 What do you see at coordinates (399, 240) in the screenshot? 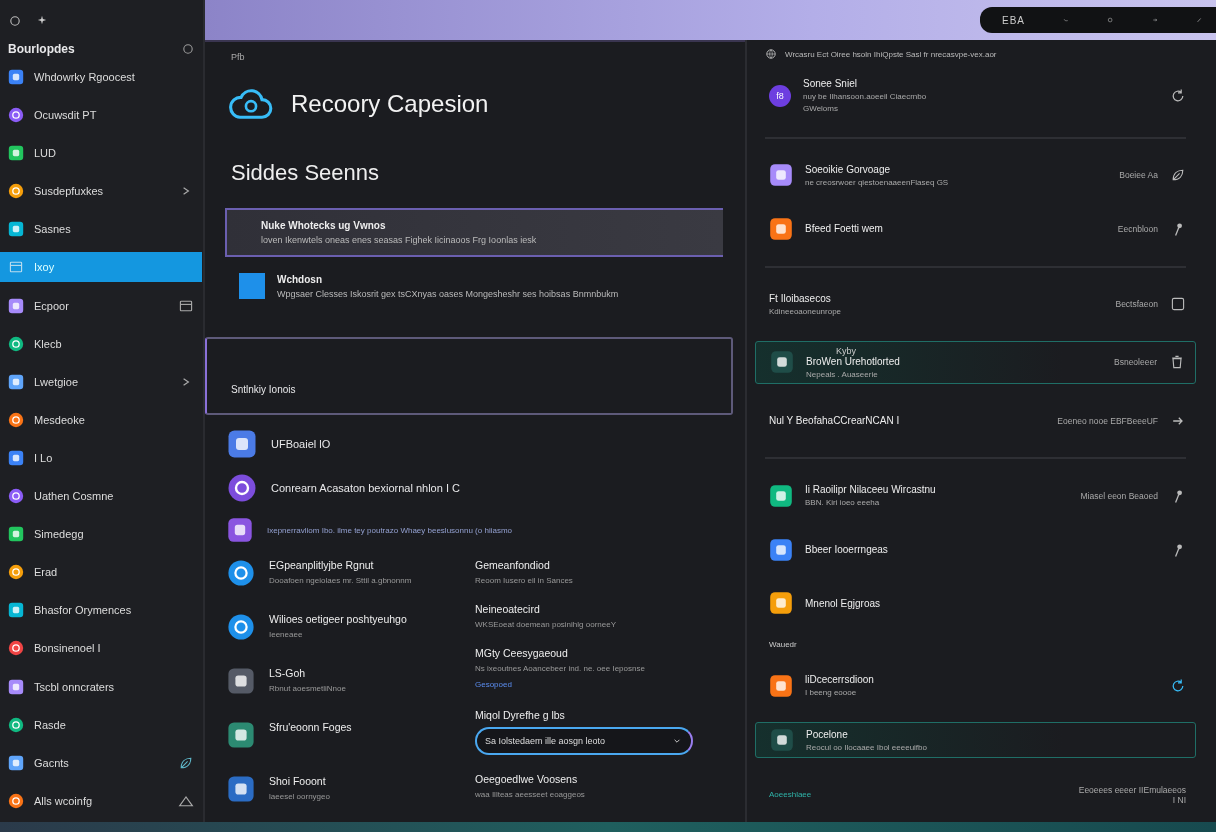
I see `option-description: loven Ikenwtels oneas enes seasas Fighek Iicinaoos Frg Ioonlas iesk` at bounding box center [399, 240].